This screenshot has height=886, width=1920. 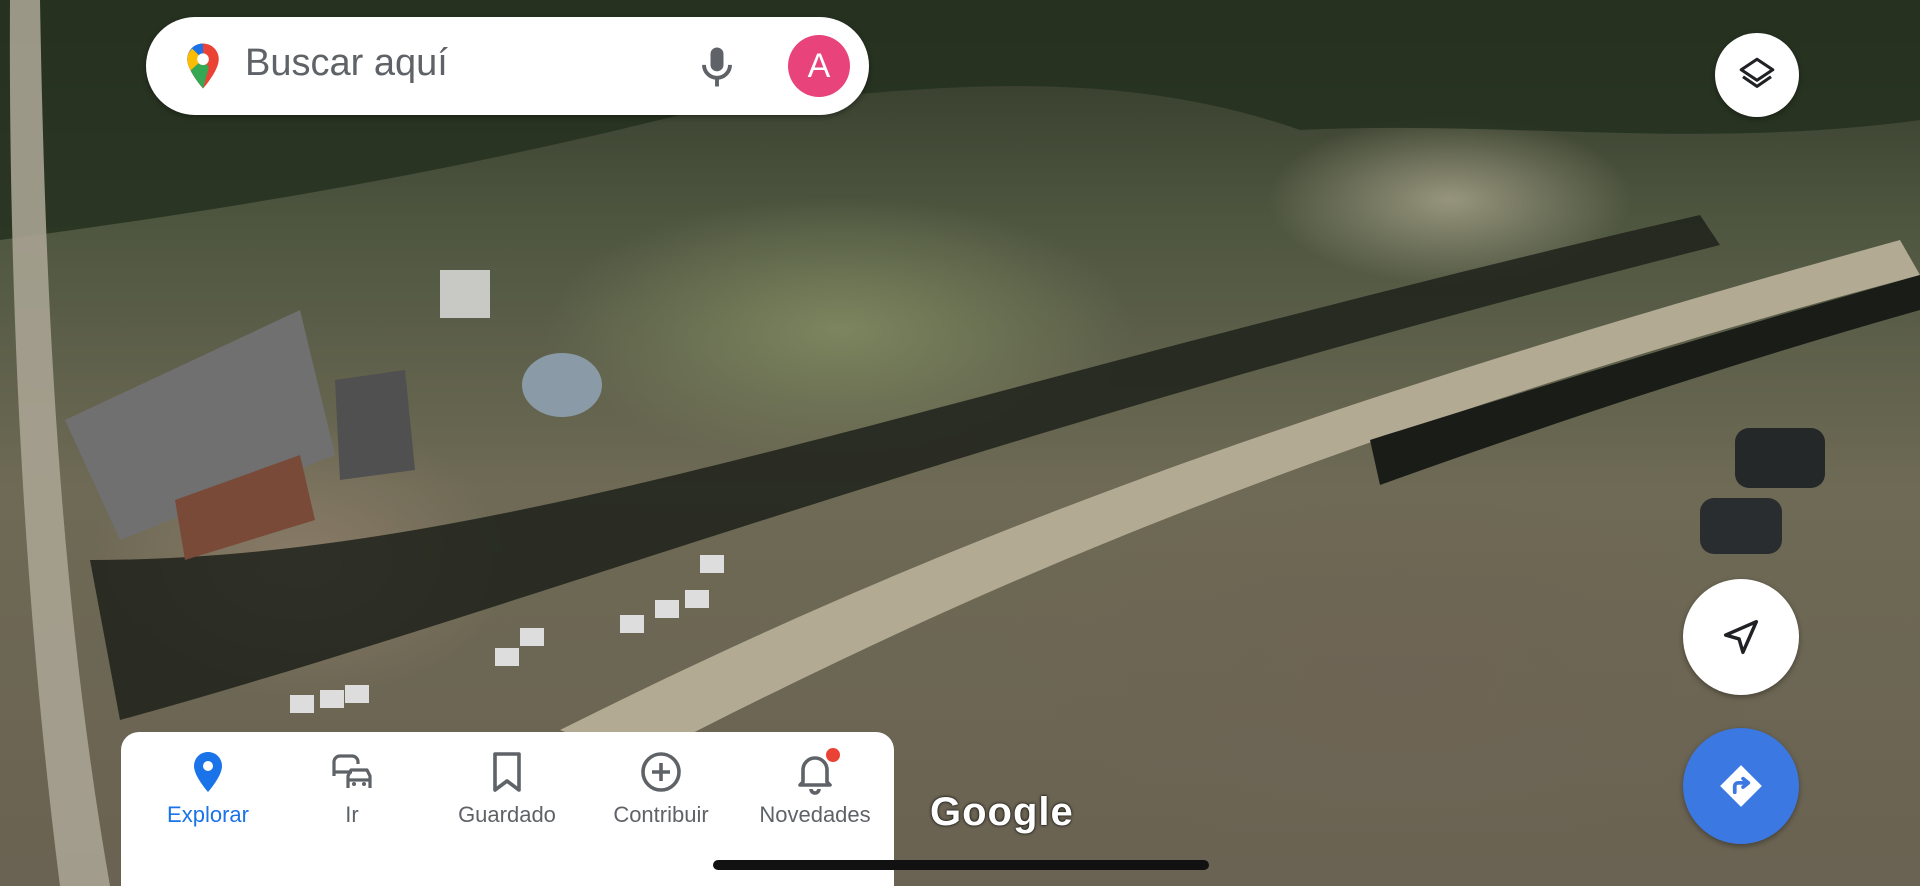 What do you see at coordinates (661, 797) in the screenshot?
I see `tab-contribuir: Contribuir` at bounding box center [661, 797].